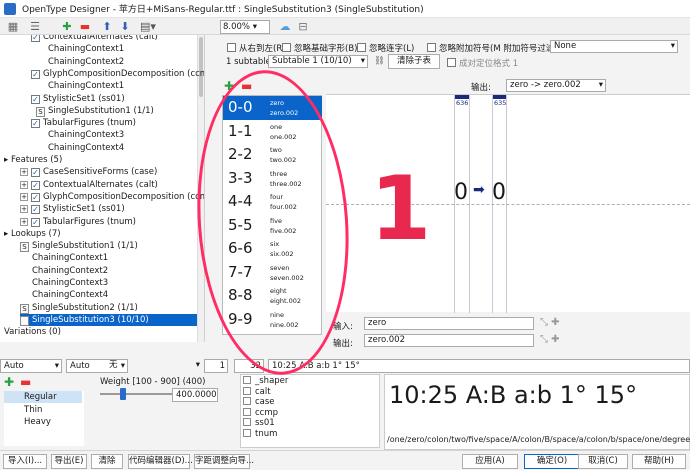 This screenshot has height=470, width=690. I want to click on style-item: Thin, so click(43, 410).